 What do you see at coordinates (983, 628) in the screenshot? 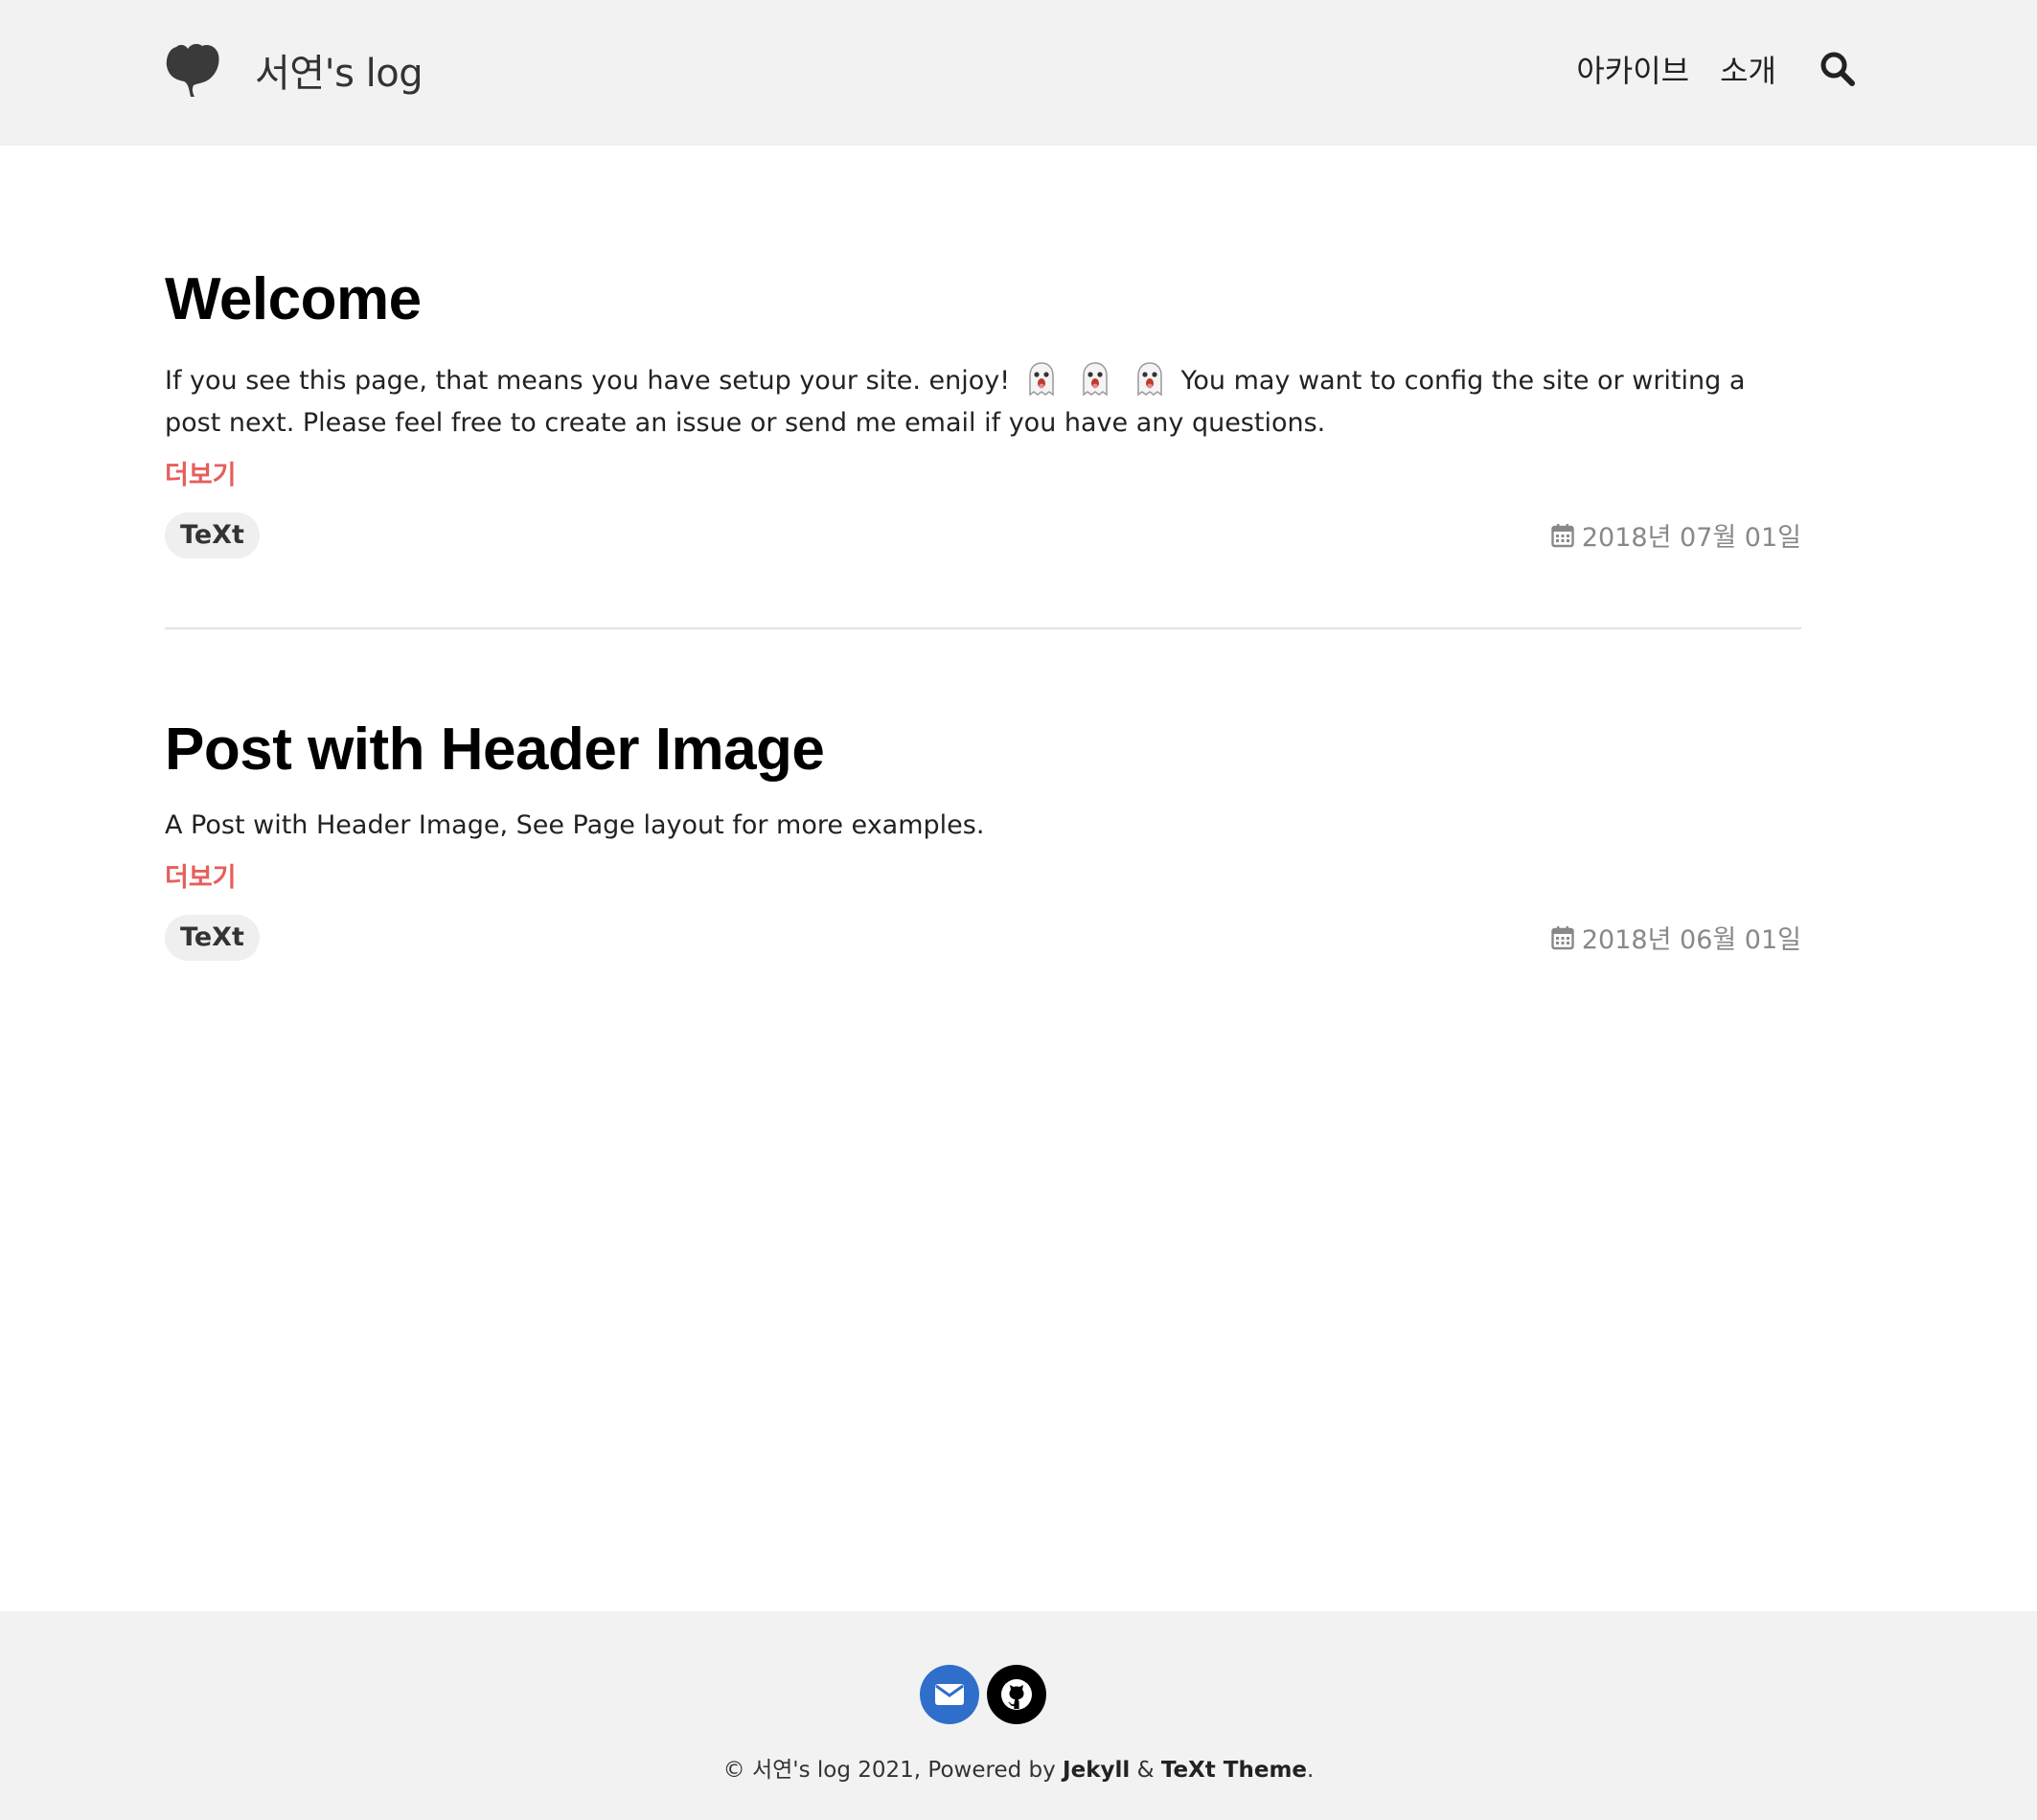
I see `post-divider` at bounding box center [983, 628].